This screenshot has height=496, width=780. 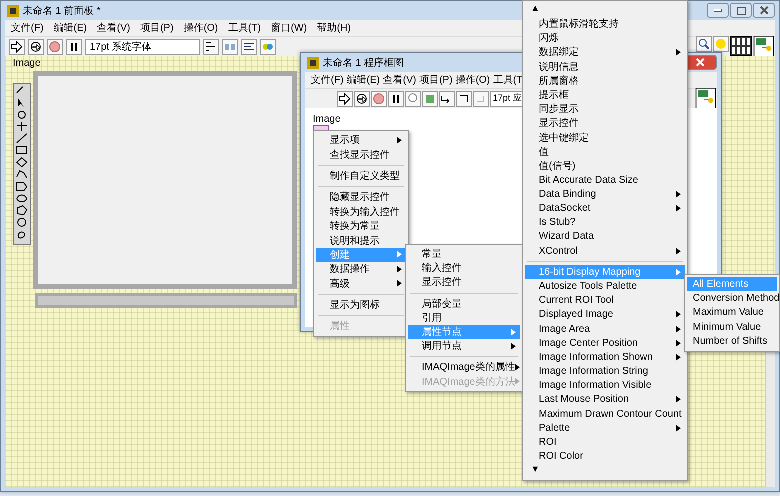 What do you see at coordinates (334, 28) in the screenshot?
I see `menu-bar-item: 帮助(H)` at bounding box center [334, 28].